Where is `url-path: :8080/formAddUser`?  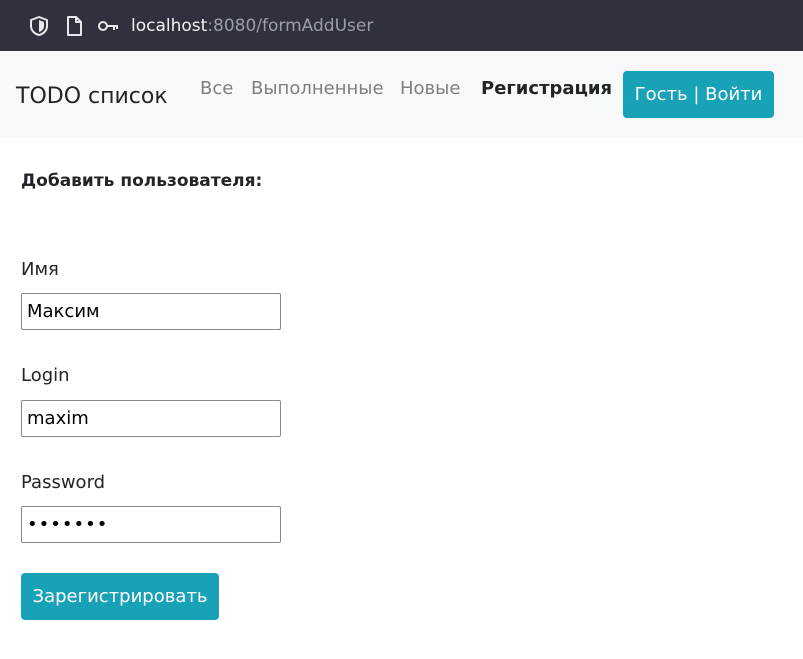
url-path: :8080/formAddUser is located at coordinates (290, 26).